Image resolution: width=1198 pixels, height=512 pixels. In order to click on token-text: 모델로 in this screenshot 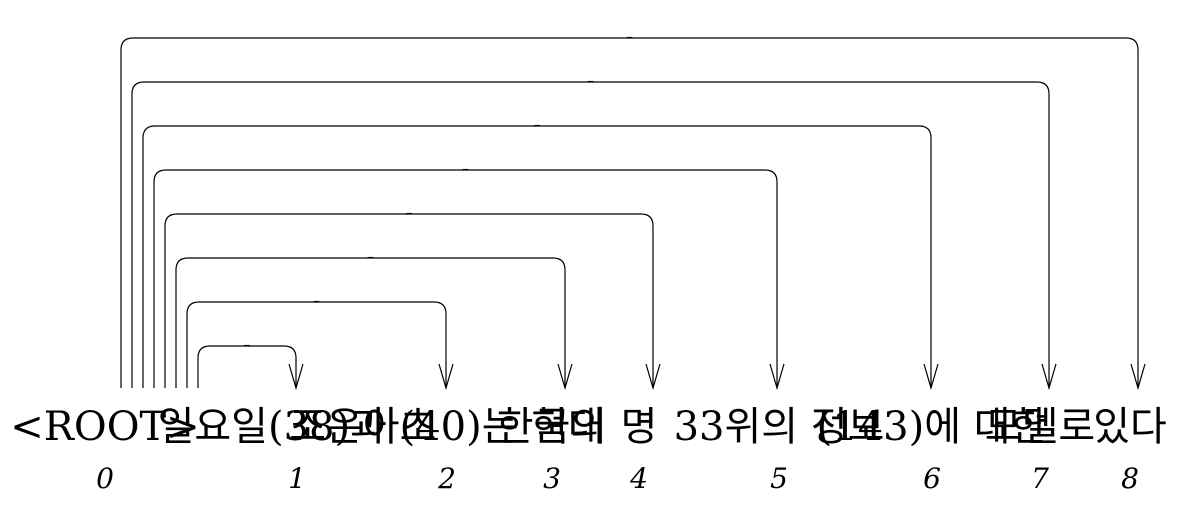, I will do `click(1040, 427)`.